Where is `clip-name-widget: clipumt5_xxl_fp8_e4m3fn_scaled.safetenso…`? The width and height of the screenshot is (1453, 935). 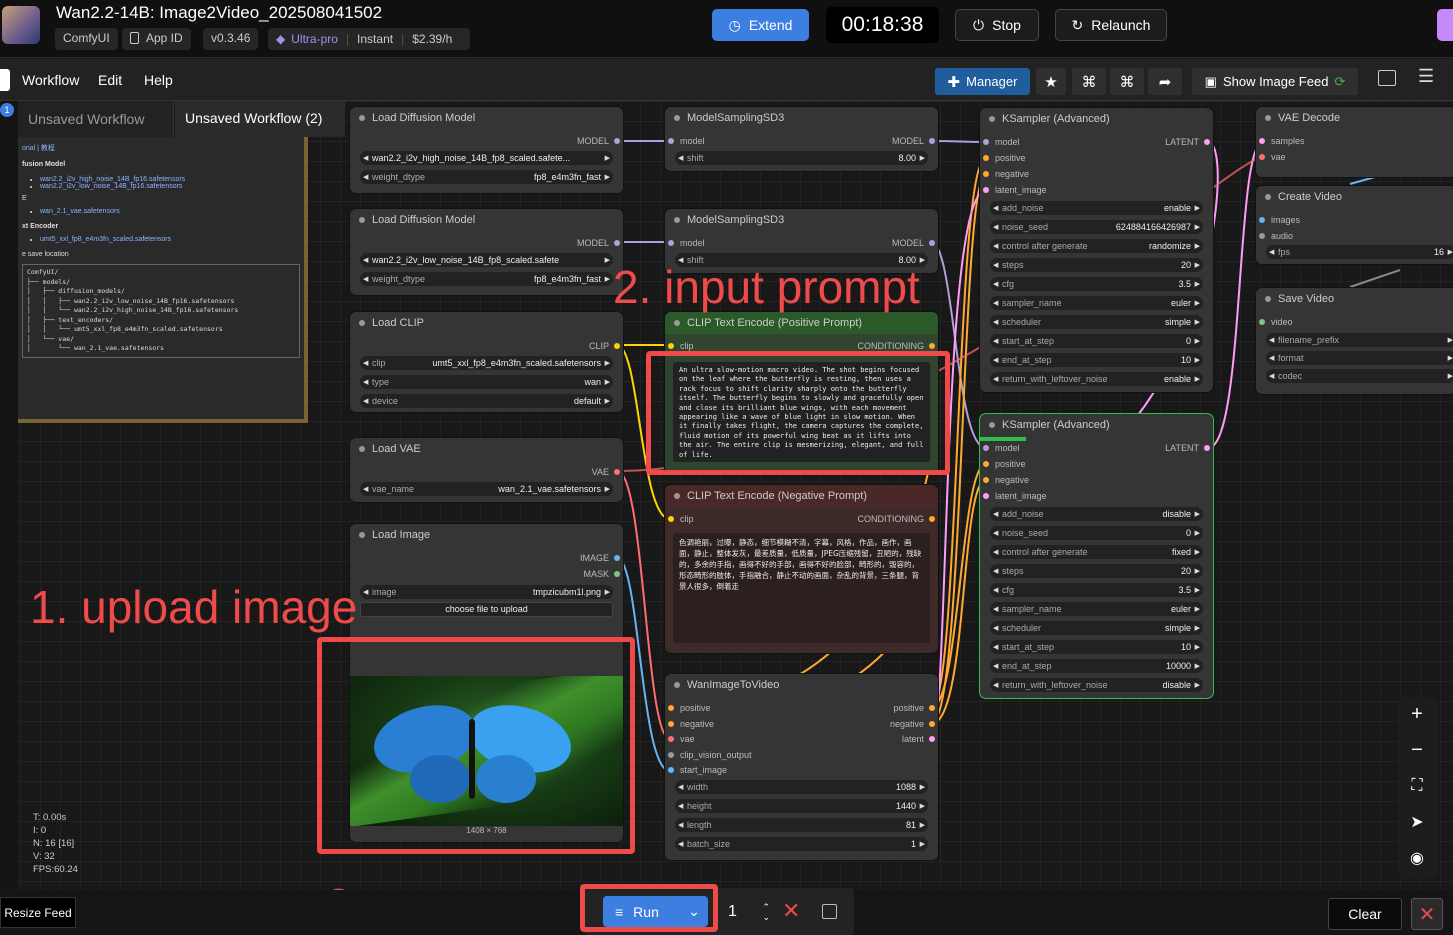
clip-name-widget: clipumt5_xxl_fp8_e4m3fn_scaled.safetenso… is located at coordinates (486, 363).